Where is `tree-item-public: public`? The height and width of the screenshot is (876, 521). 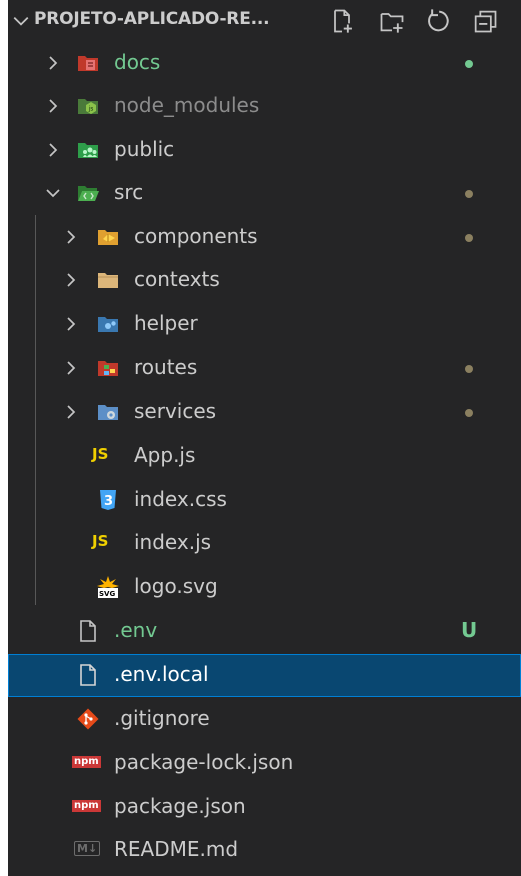 tree-item-public: public is located at coordinates (264, 150).